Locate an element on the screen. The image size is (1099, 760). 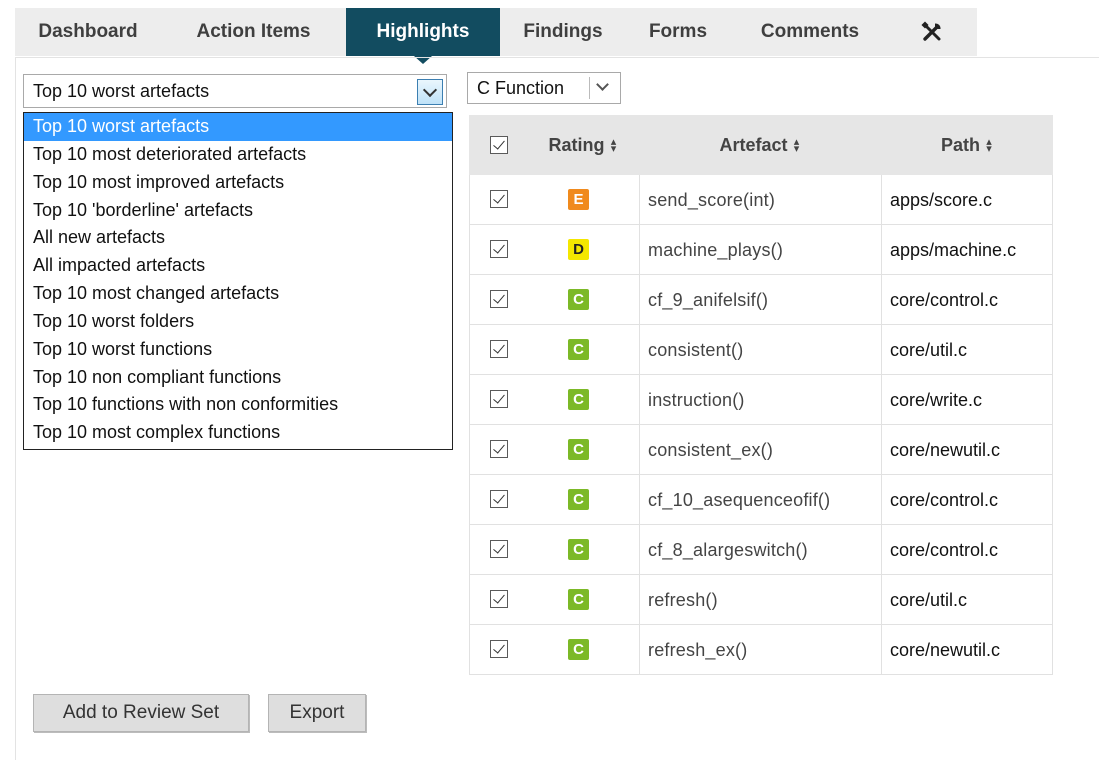
dropdown-option: Top 10 most improved artefacts is located at coordinates (238, 183).